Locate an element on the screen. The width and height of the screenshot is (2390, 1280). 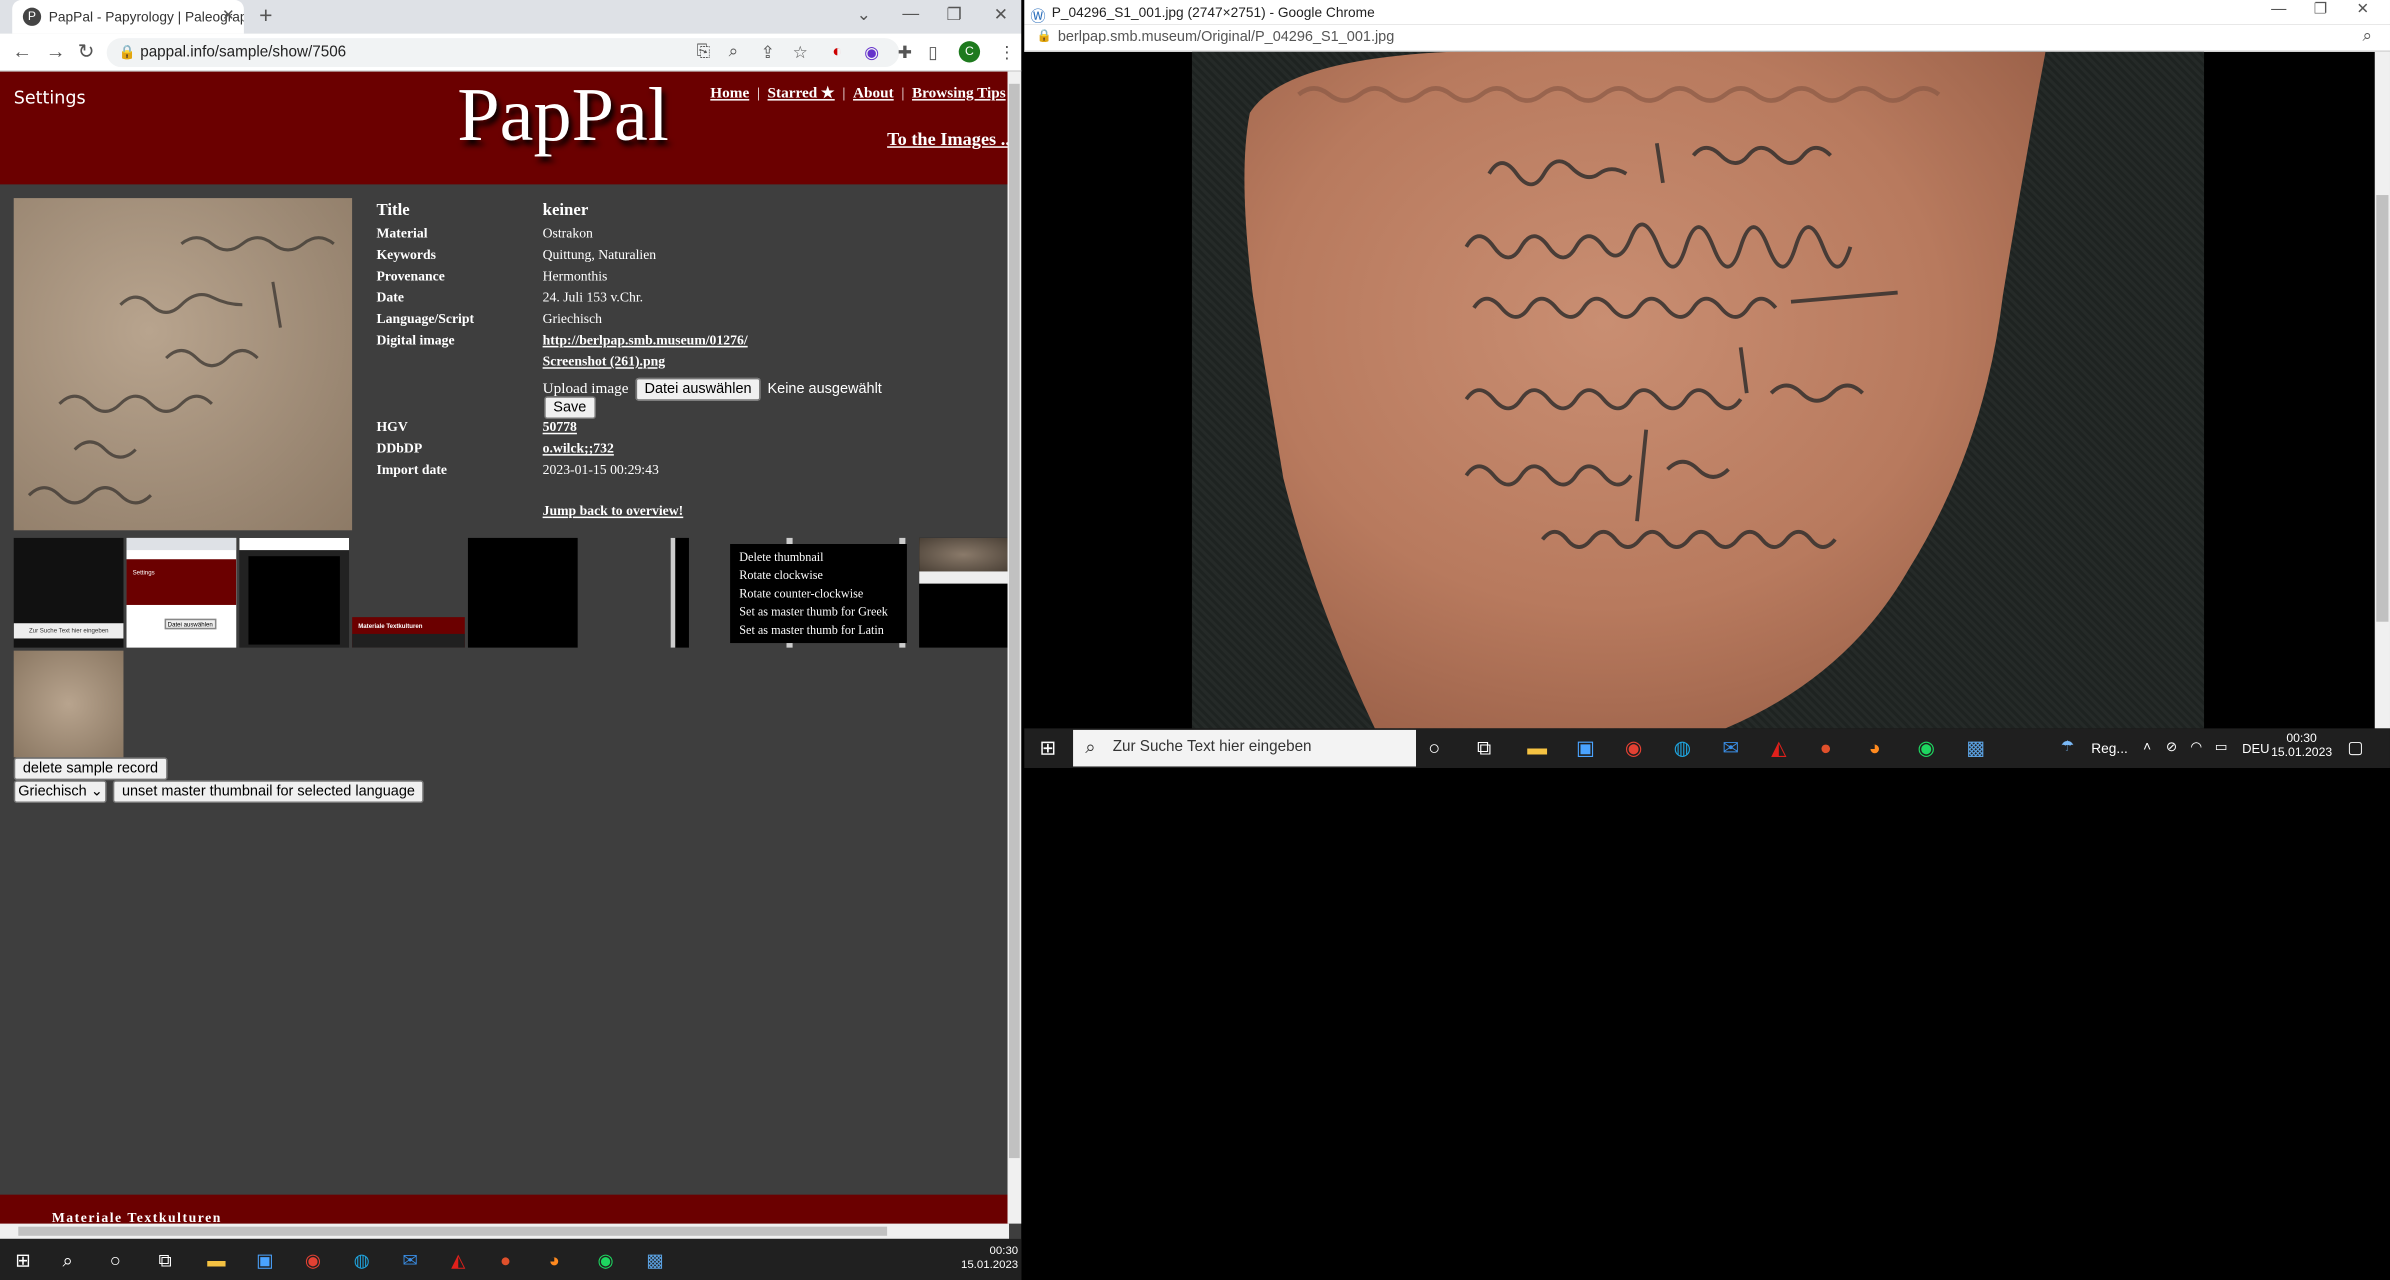
menu-delete-thumbnail: Delete thumbnail is located at coordinates (823, 558).